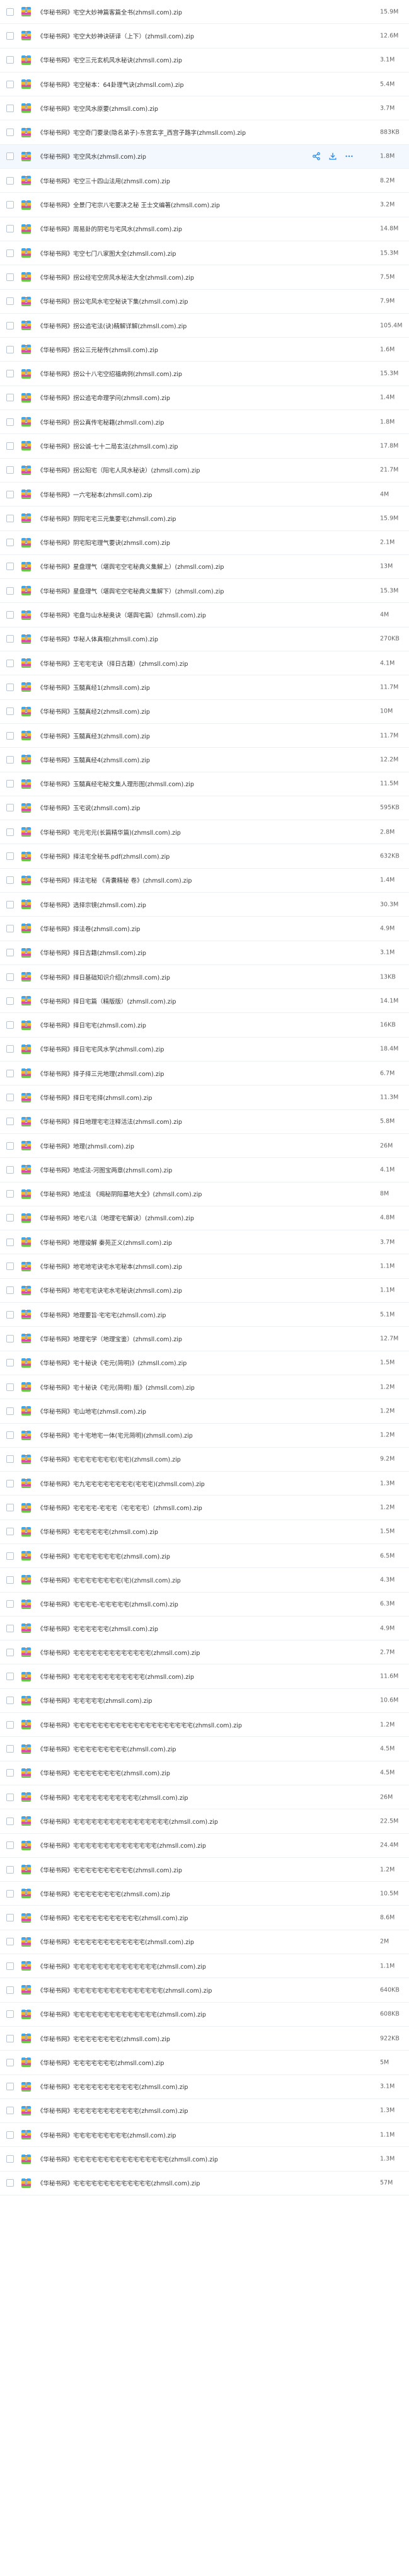 The width and height of the screenshot is (409, 2576). I want to click on file-row: 《华秘书网》华秘人体真相(zhmsll.com).zip 270KB, so click(204, 639).